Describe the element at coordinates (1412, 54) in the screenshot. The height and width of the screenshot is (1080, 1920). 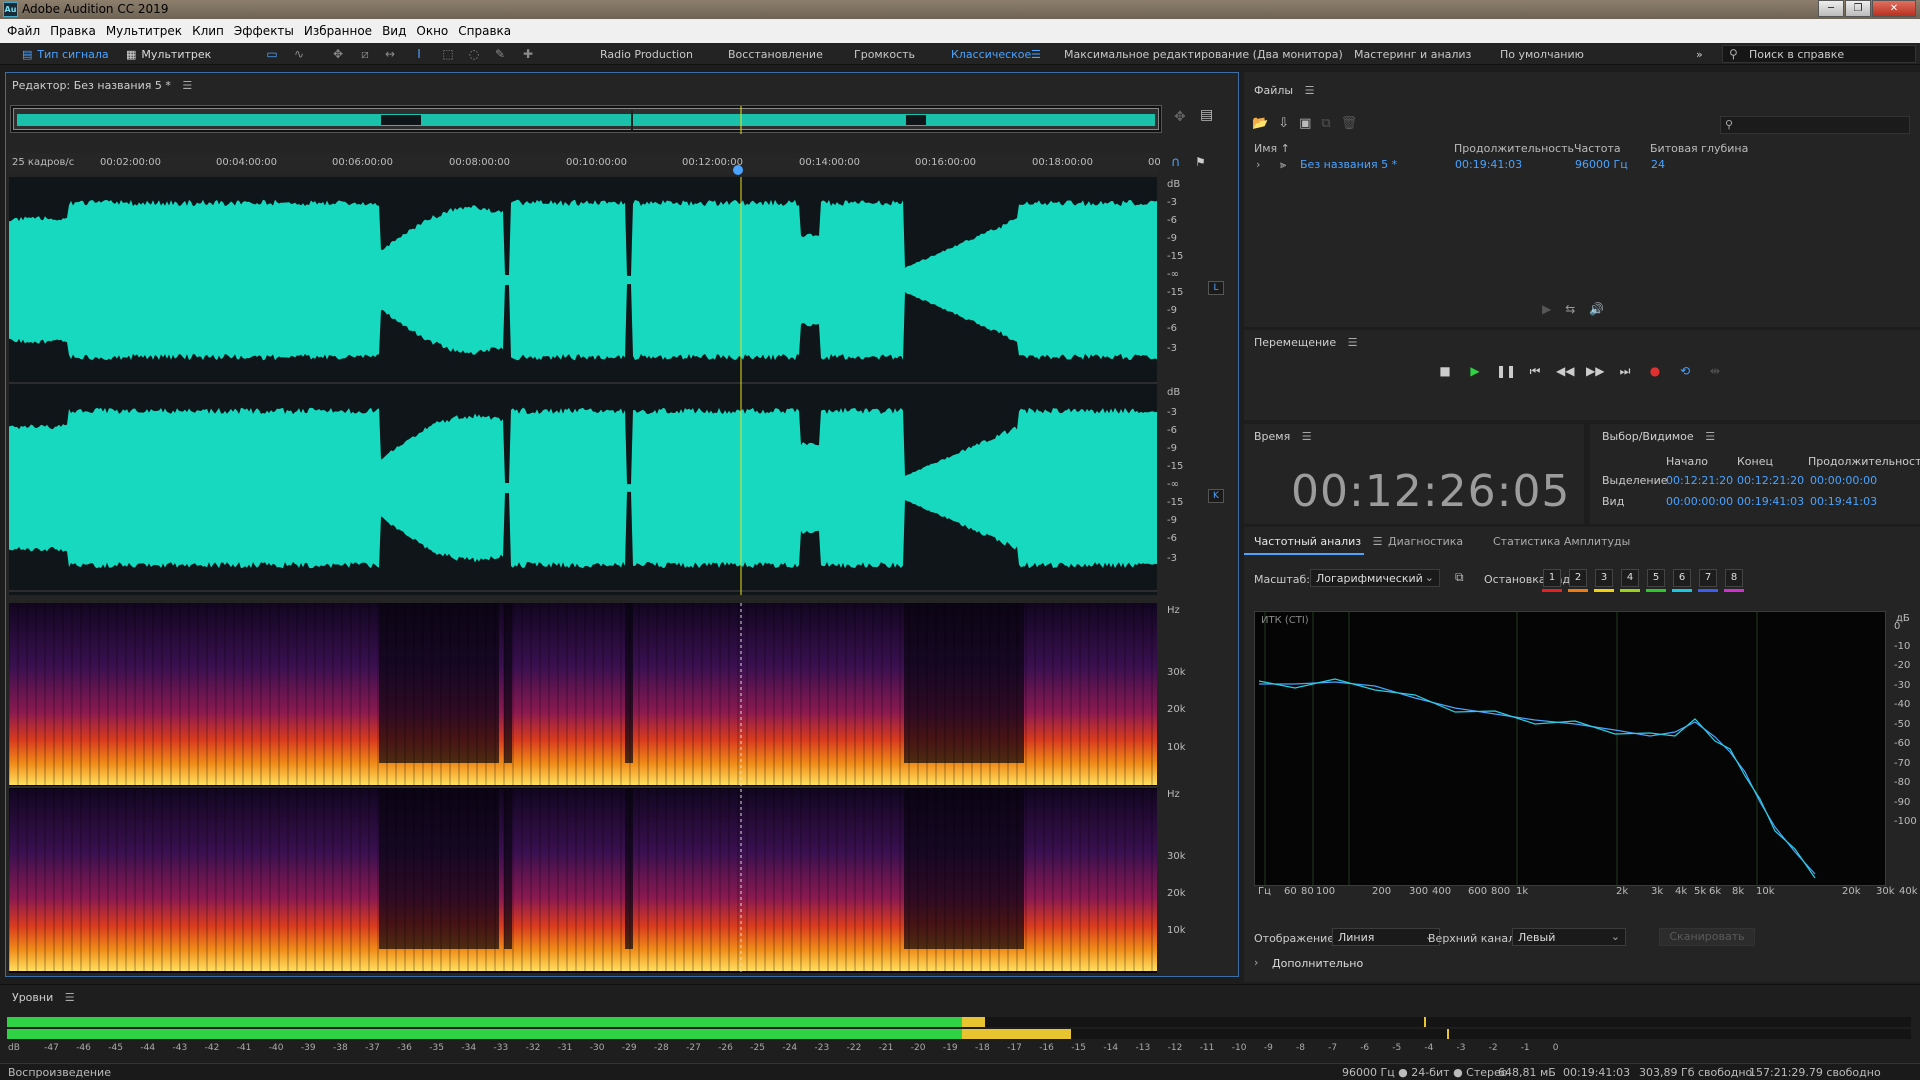
I see `workspace-mastering: Мастеринг и анализ` at that location.